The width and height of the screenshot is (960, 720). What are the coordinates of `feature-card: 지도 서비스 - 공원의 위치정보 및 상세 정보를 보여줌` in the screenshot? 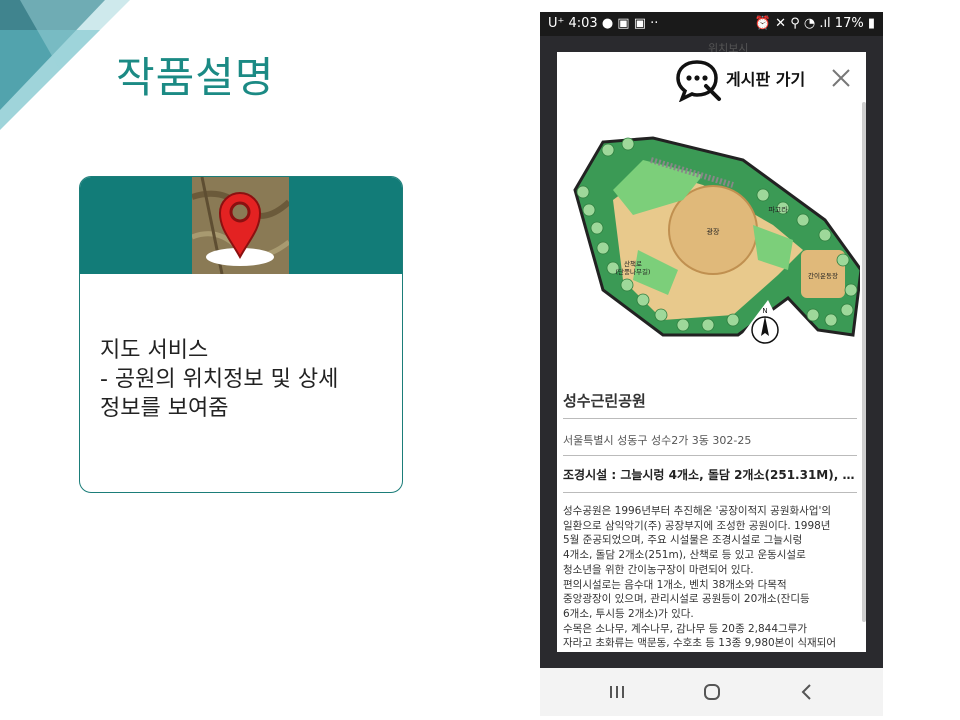 It's located at (241, 334).